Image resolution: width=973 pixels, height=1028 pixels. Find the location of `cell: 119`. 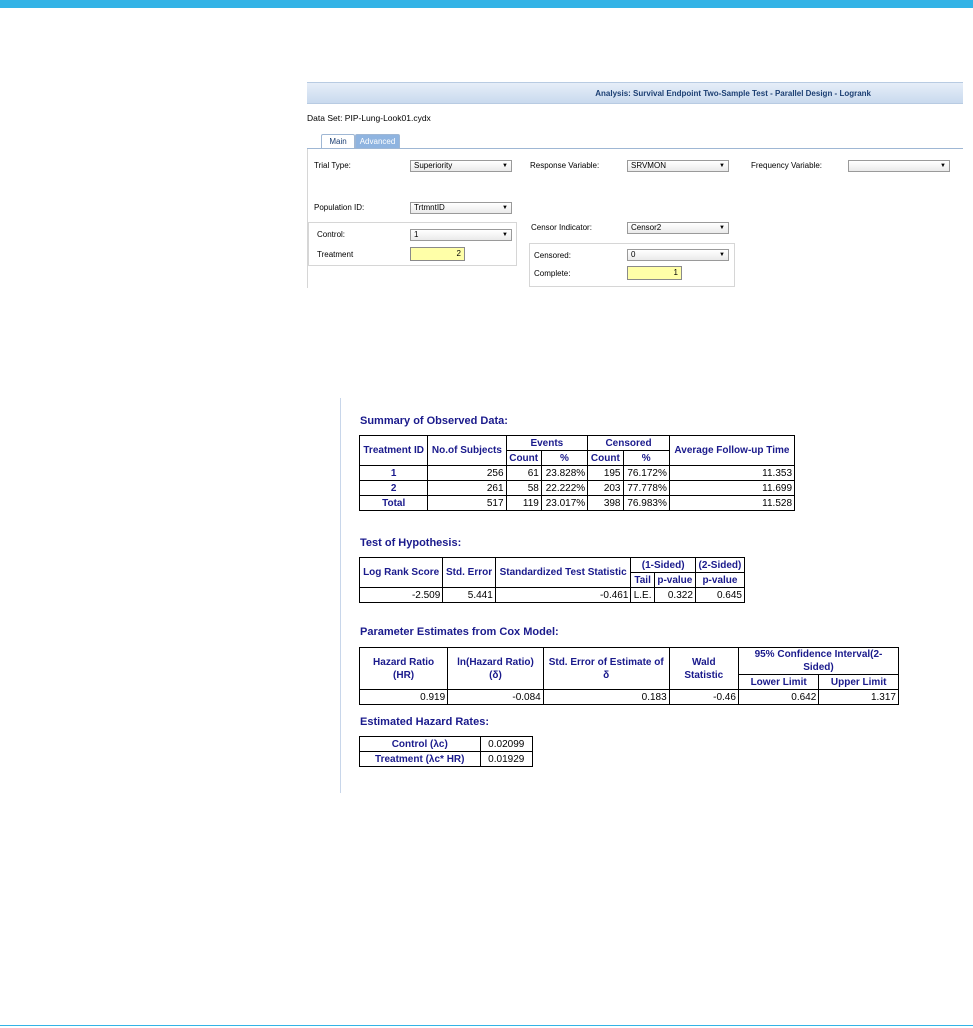

cell: 119 is located at coordinates (523, 503).